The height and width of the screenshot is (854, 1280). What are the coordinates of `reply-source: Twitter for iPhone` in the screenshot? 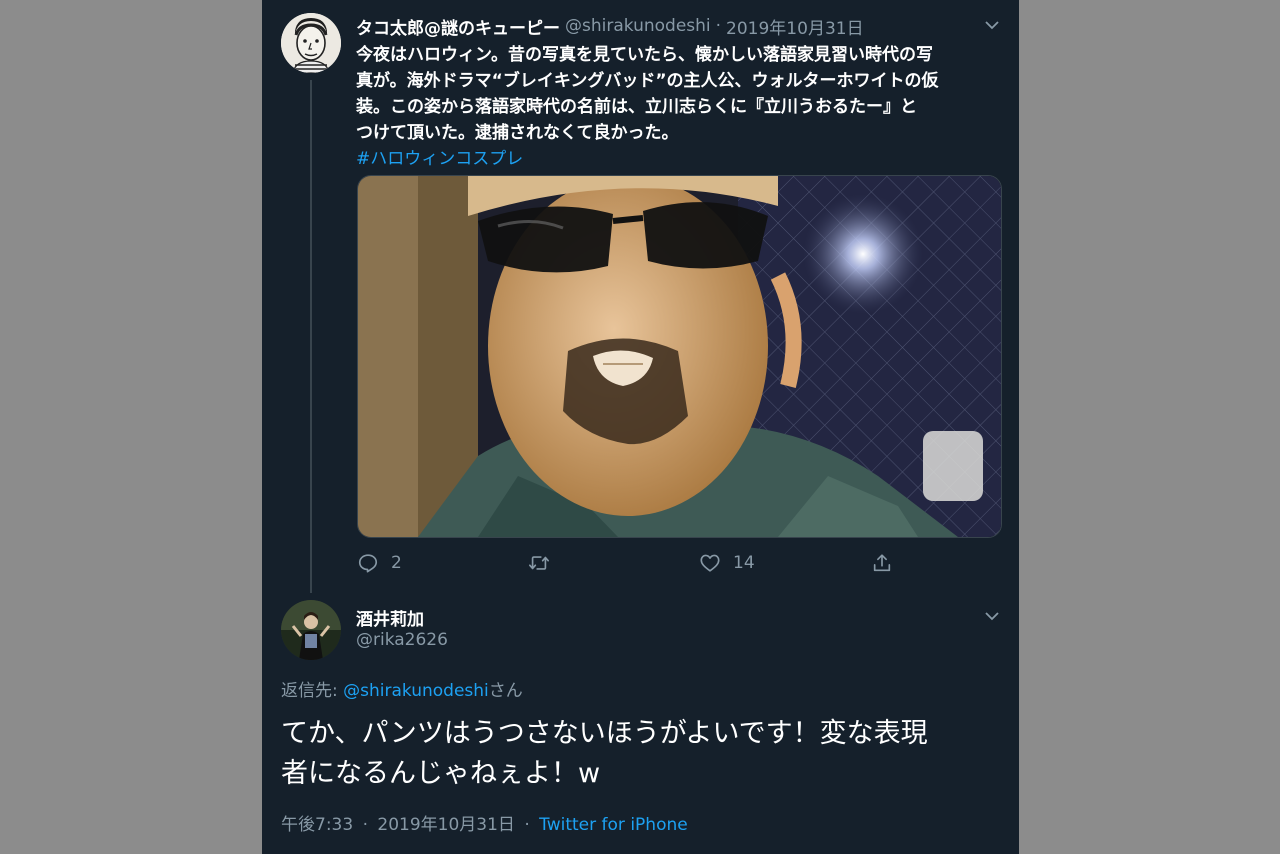 It's located at (613, 825).